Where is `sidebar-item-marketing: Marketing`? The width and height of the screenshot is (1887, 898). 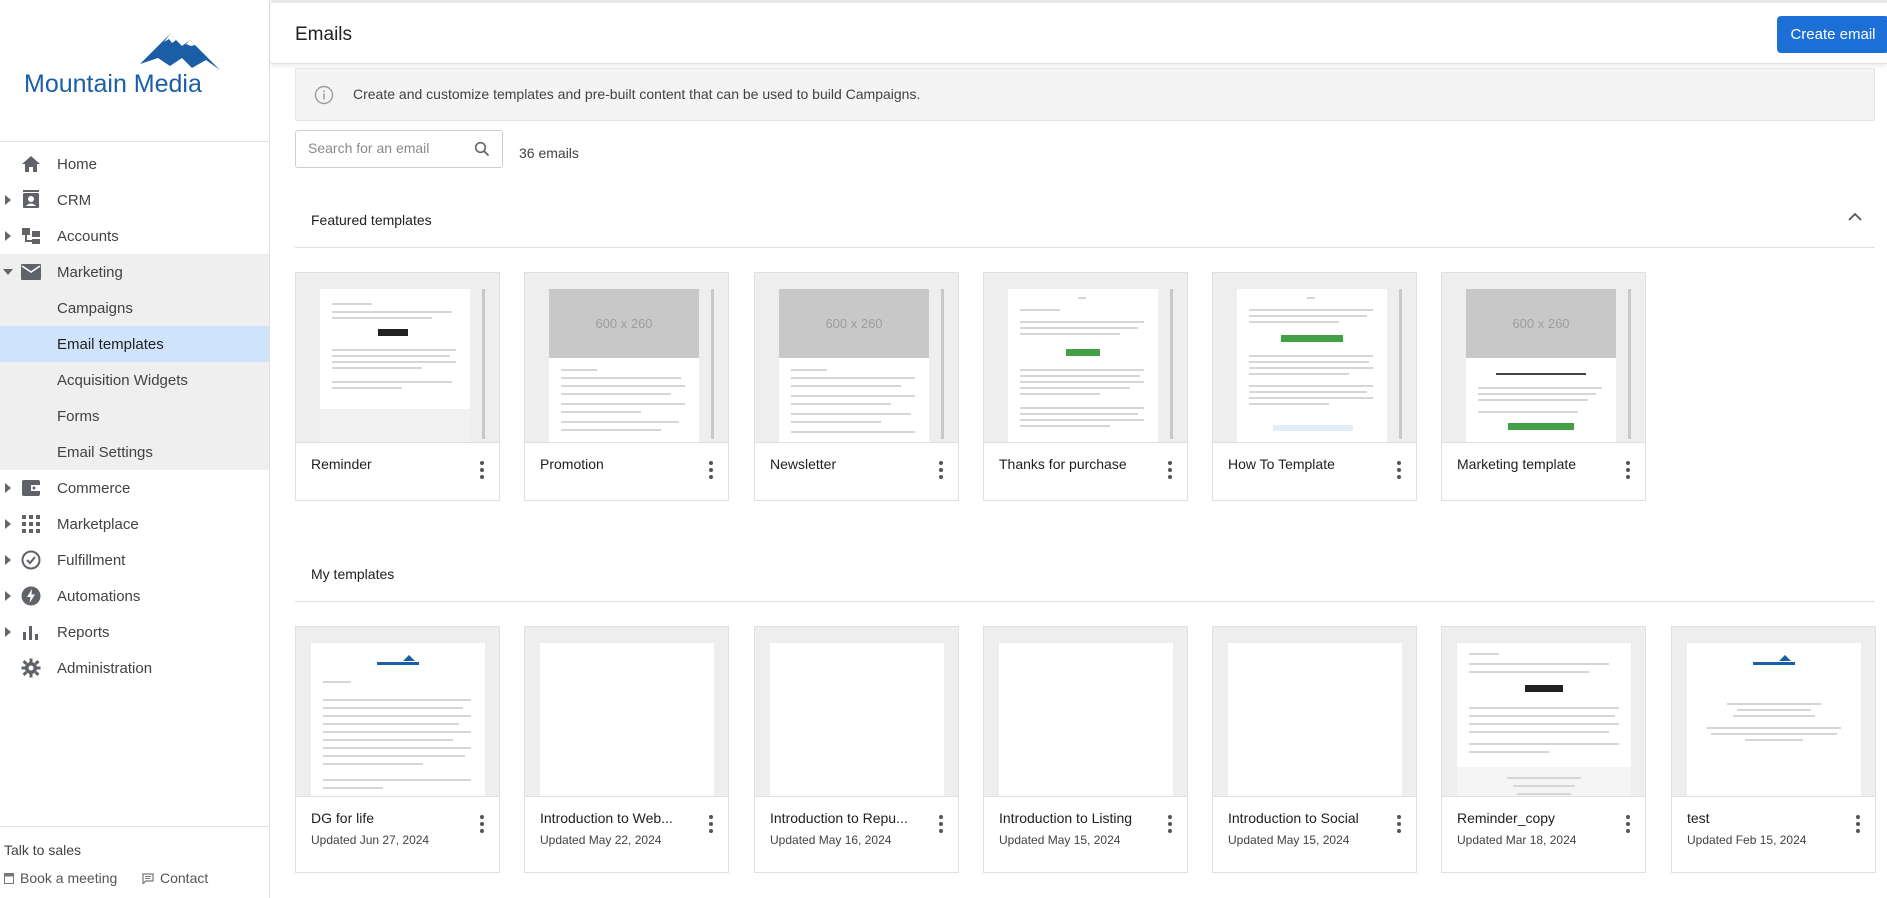 sidebar-item-marketing: Marketing is located at coordinates (134, 272).